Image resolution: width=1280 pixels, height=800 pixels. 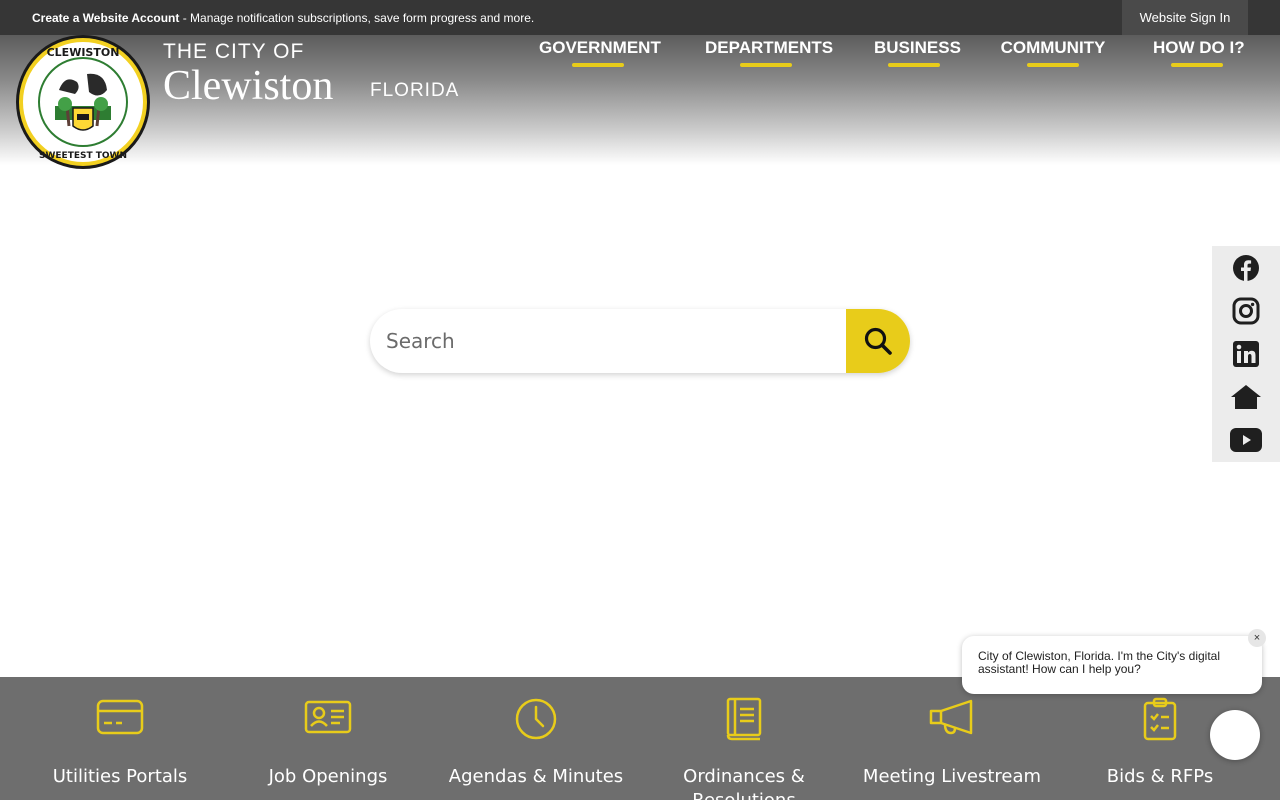 I want to click on linkedin-link, so click(x=1246, y=354).